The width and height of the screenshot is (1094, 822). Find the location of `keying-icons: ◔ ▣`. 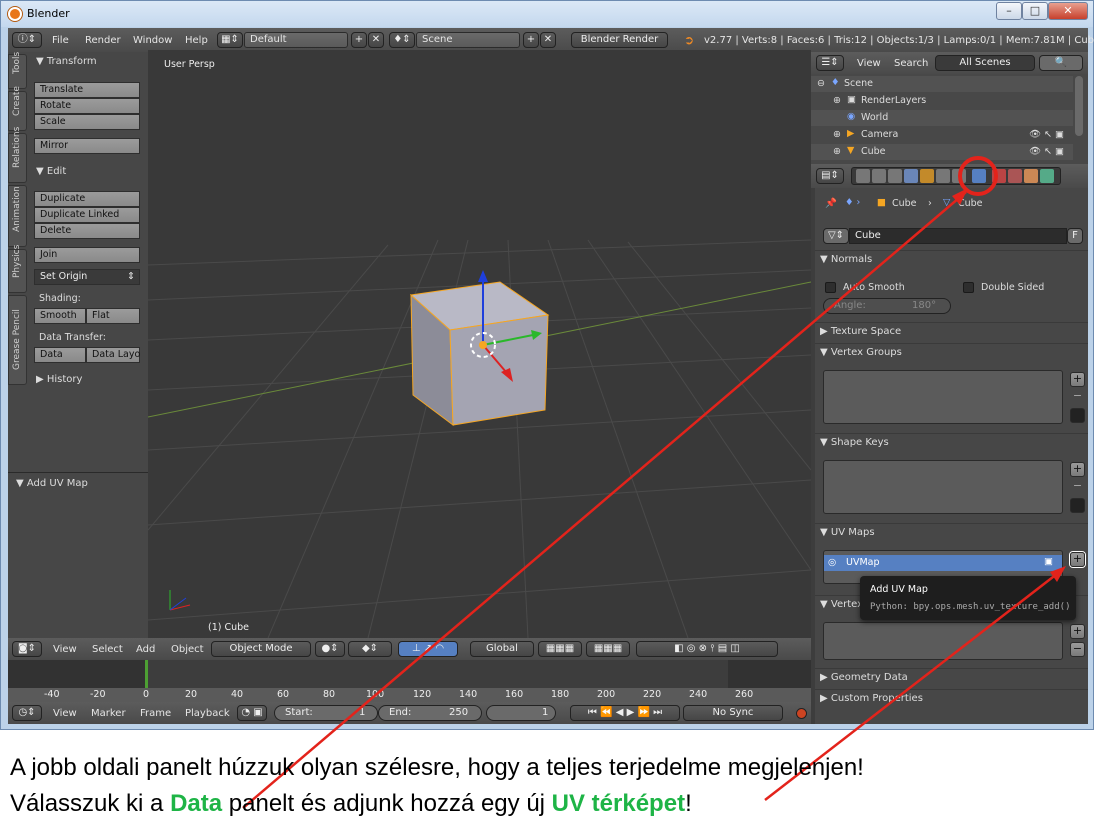

keying-icons: ◔ ▣ is located at coordinates (252, 713).